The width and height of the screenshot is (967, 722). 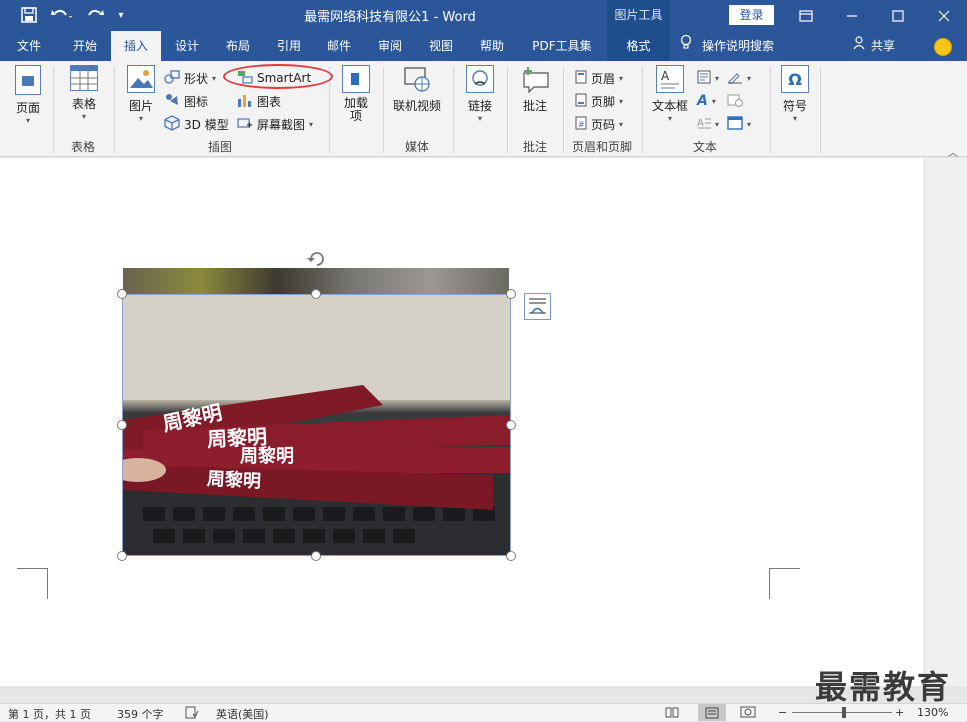 What do you see at coordinates (49, 714) in the screenshot?
I see `page-count-status: 第 1 页，共 1 页` at bounding box center [49, 714].